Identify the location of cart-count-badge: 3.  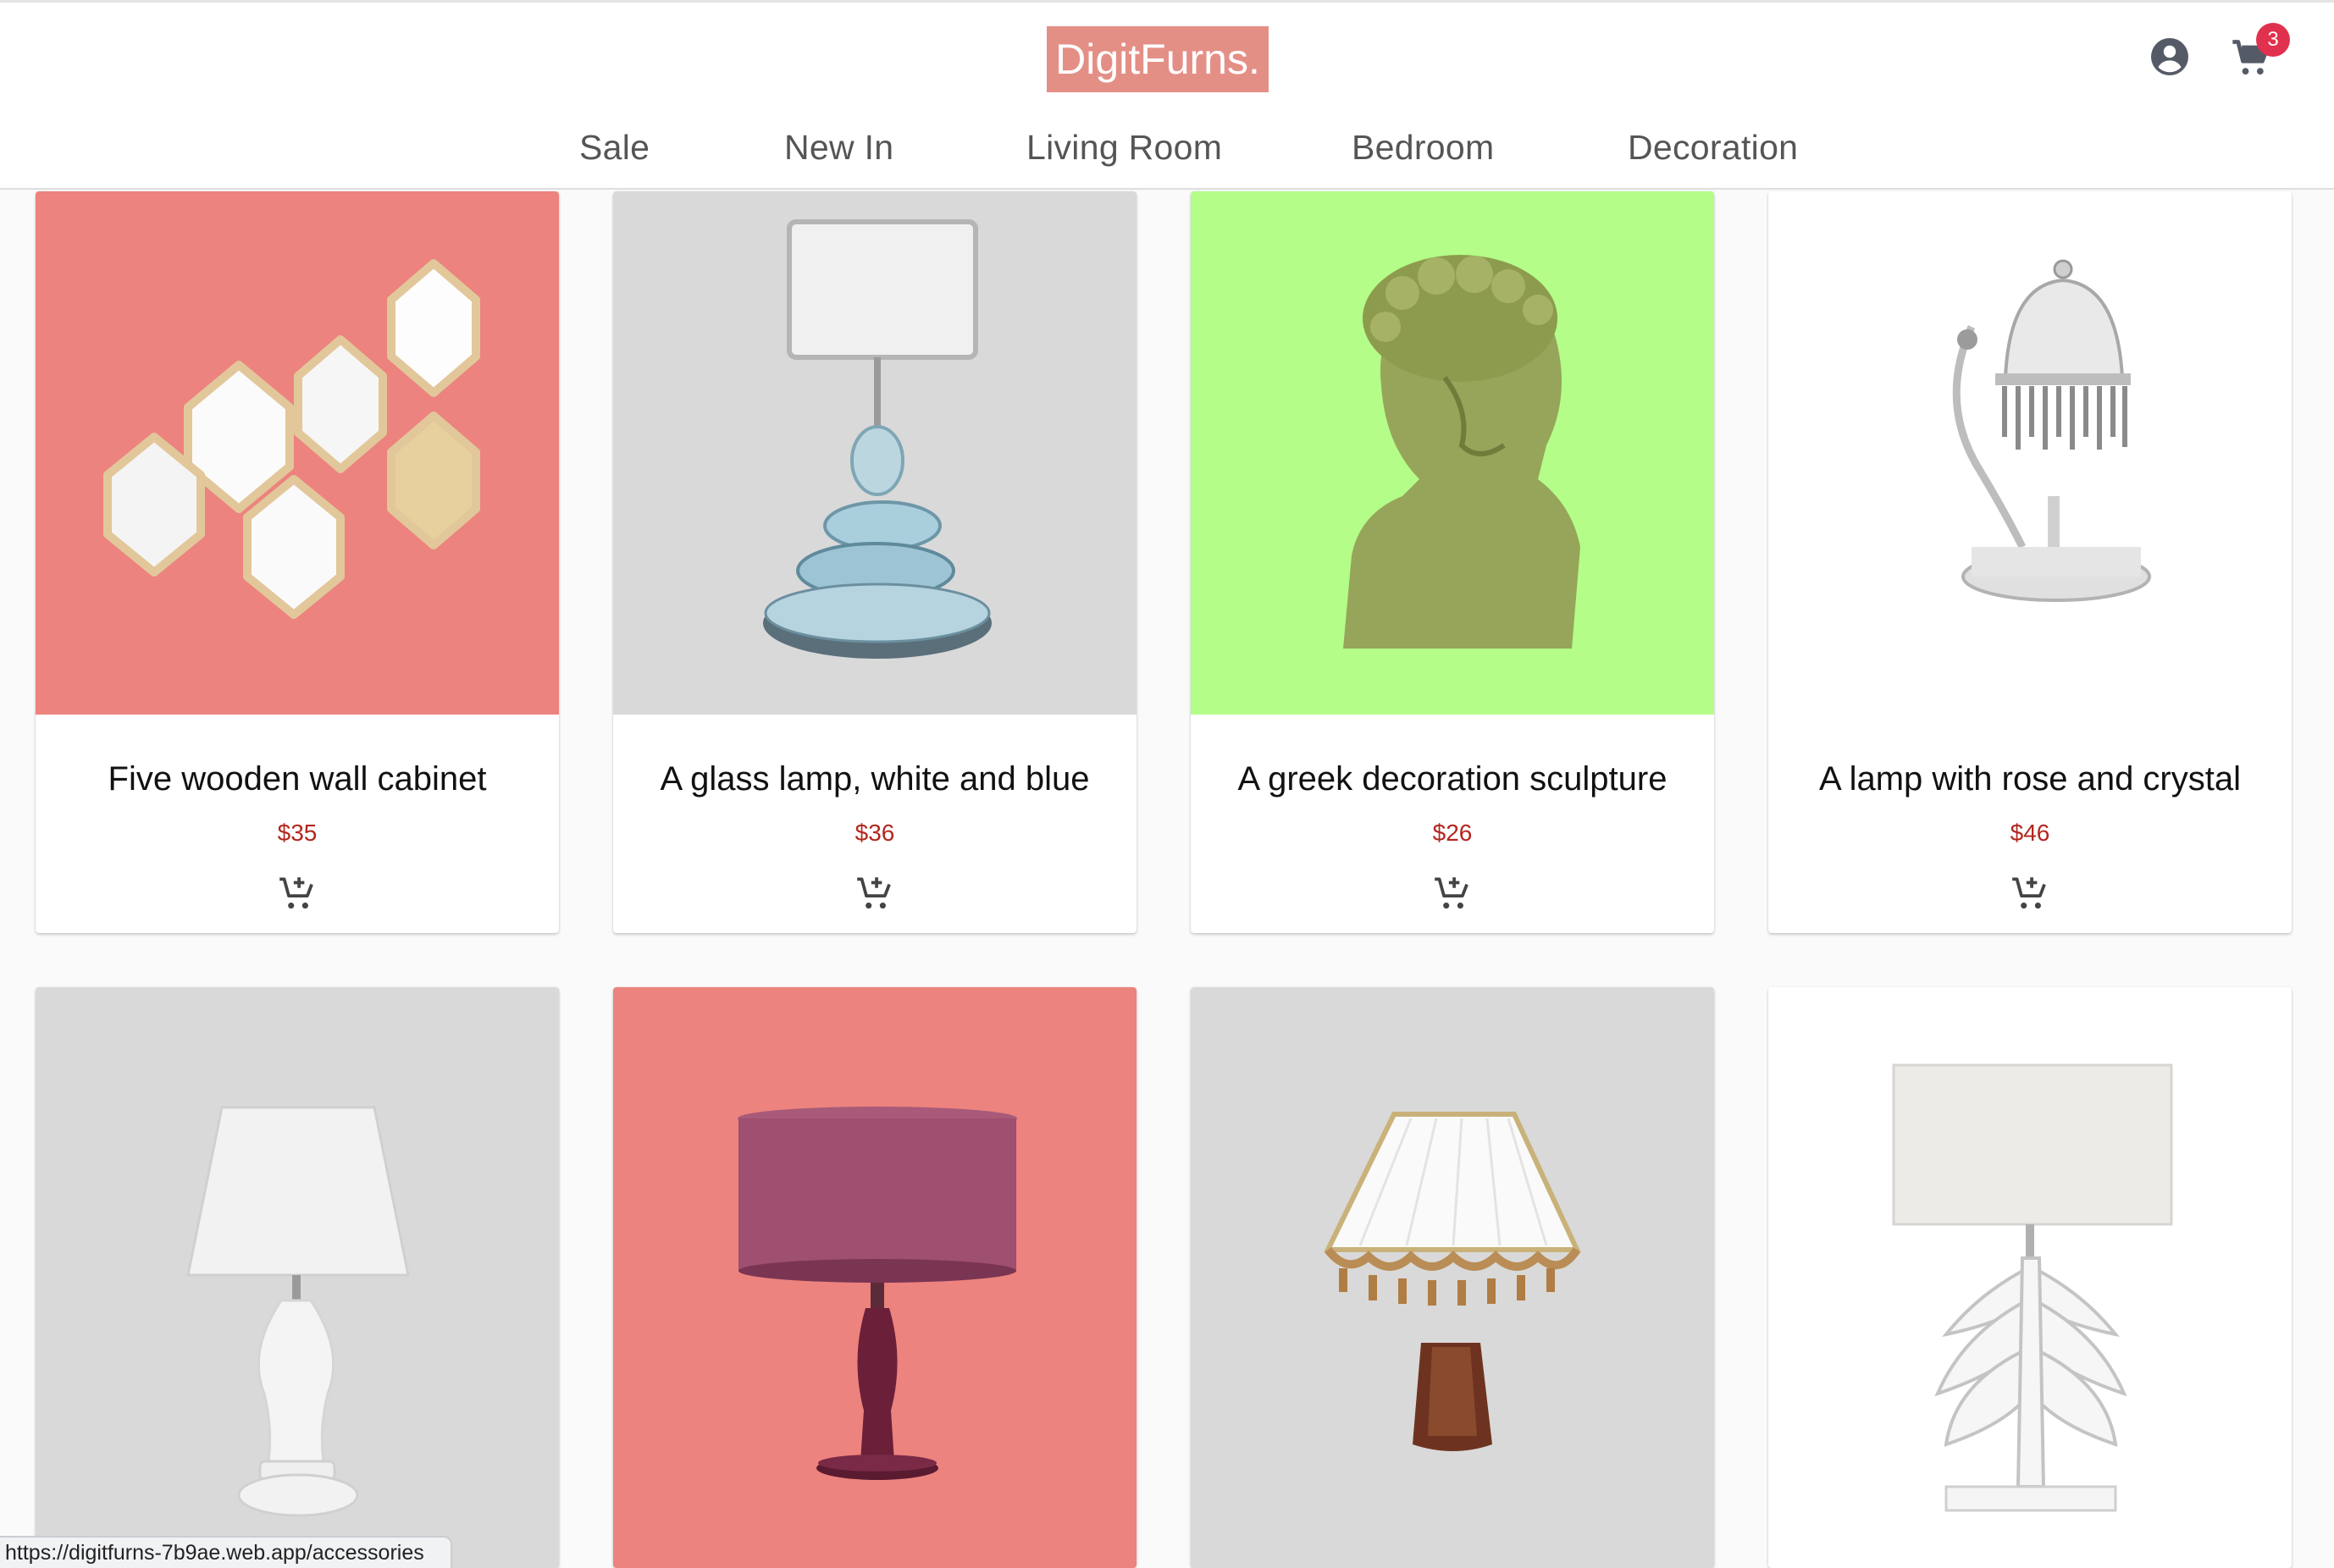
(2273, 40).